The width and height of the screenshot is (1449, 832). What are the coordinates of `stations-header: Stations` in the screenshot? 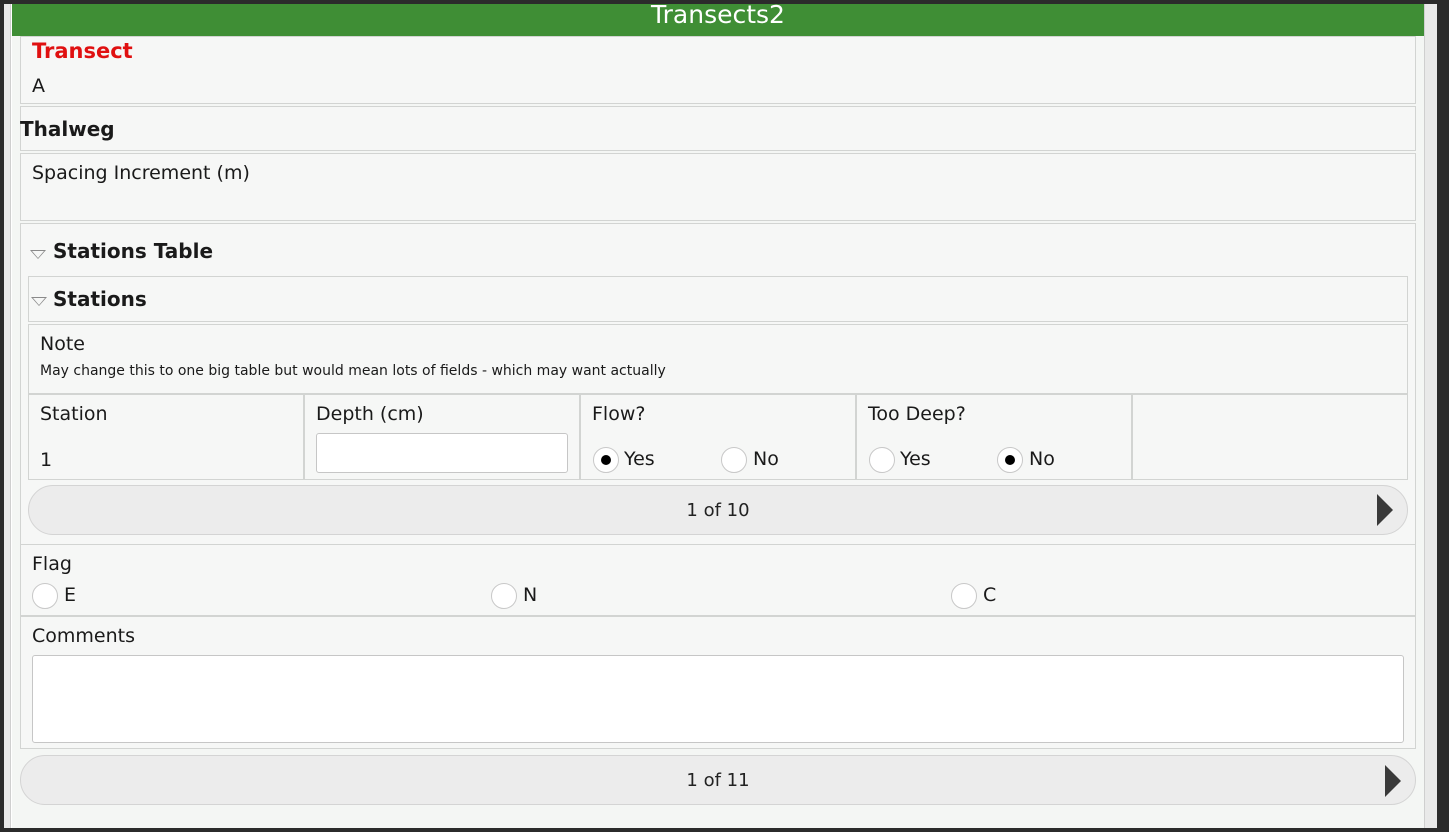 It's located at (718, 299).